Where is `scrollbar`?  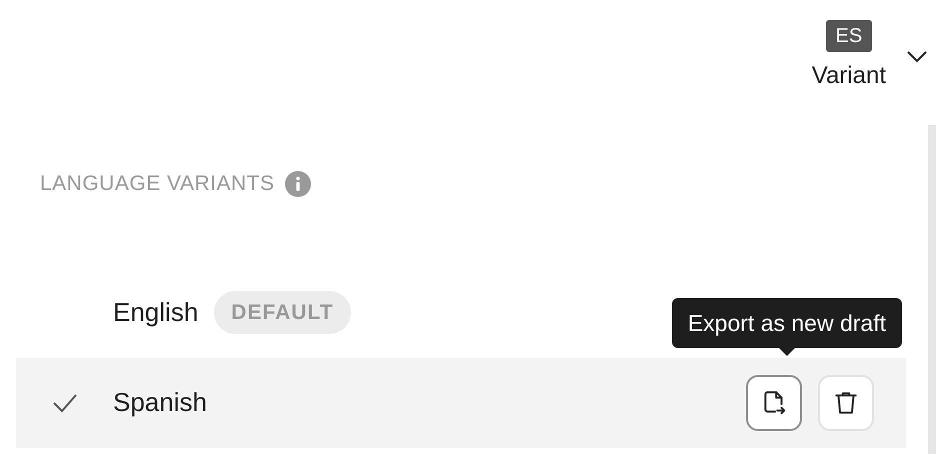
scrollbar is located at coordinates (932, 289).